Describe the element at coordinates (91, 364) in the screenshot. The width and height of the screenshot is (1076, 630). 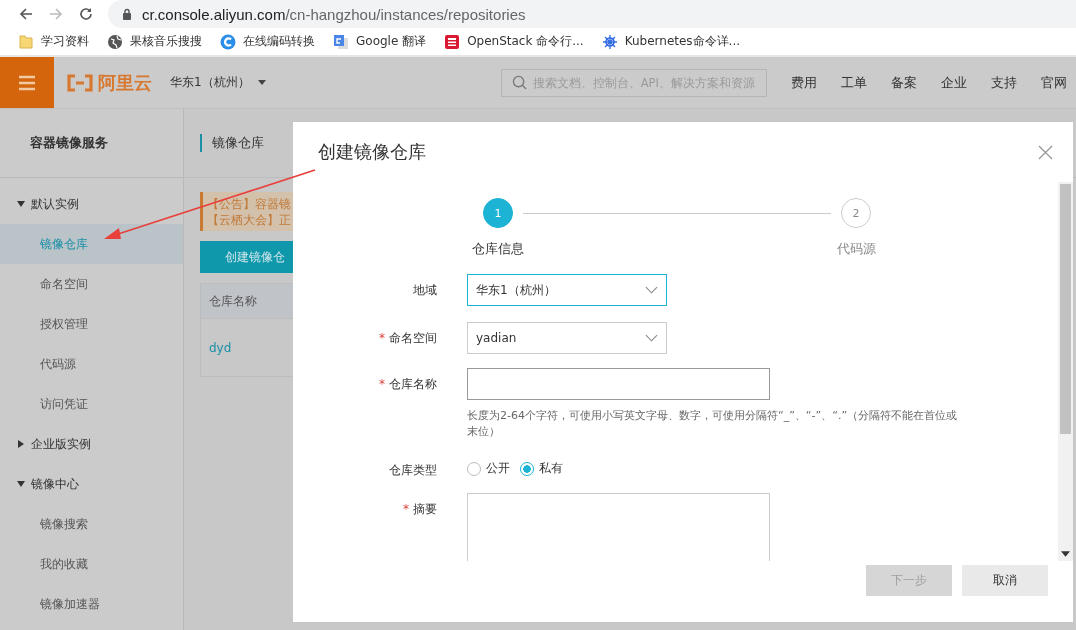
I see `sidebar-item: 代码源` at that location.